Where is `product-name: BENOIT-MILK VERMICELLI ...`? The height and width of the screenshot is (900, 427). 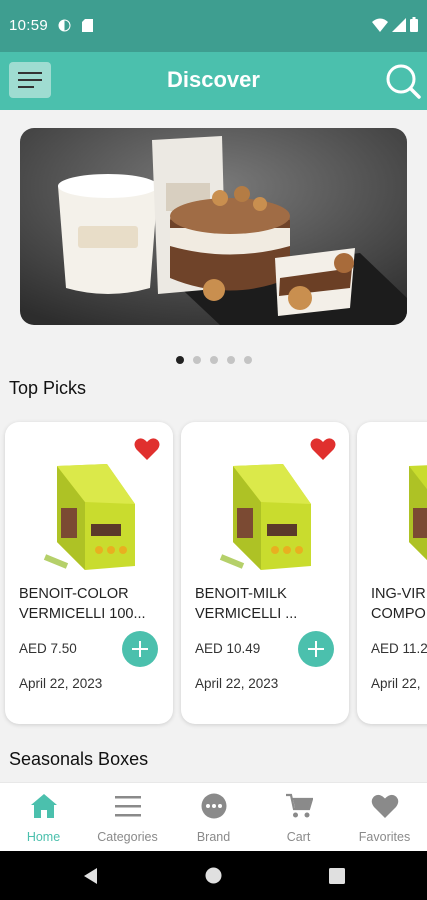
product-name: BENOIT-MILK VERMICELLI ... is located at coordinates (246, 604).